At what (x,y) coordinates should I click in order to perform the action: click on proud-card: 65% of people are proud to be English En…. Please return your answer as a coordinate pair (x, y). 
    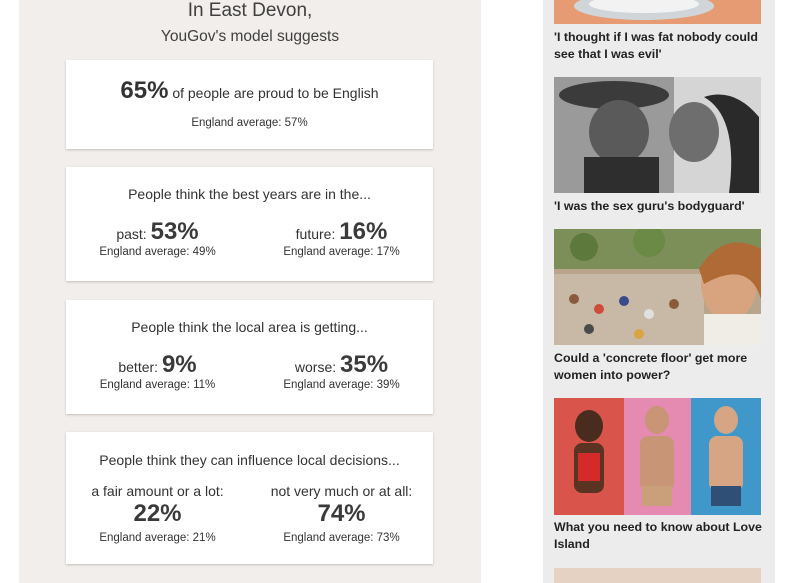
    Looking at the image, I should click on (249, 104).